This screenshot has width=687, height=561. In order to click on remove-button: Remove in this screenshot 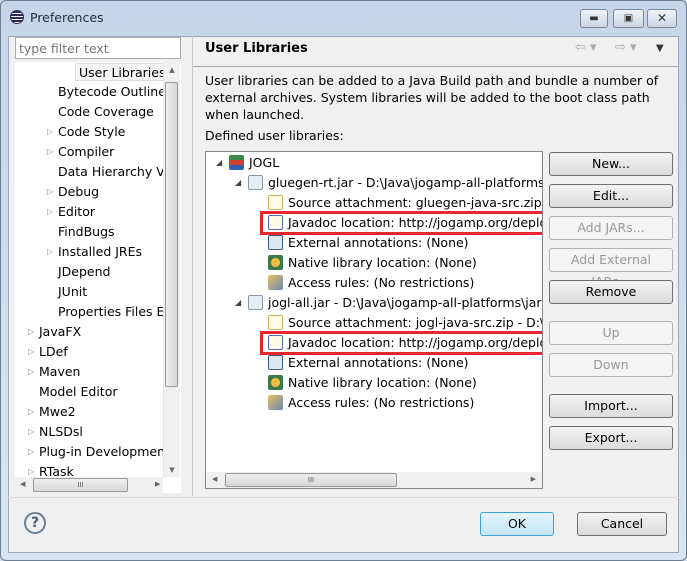, I will do `click(611, 292)`.